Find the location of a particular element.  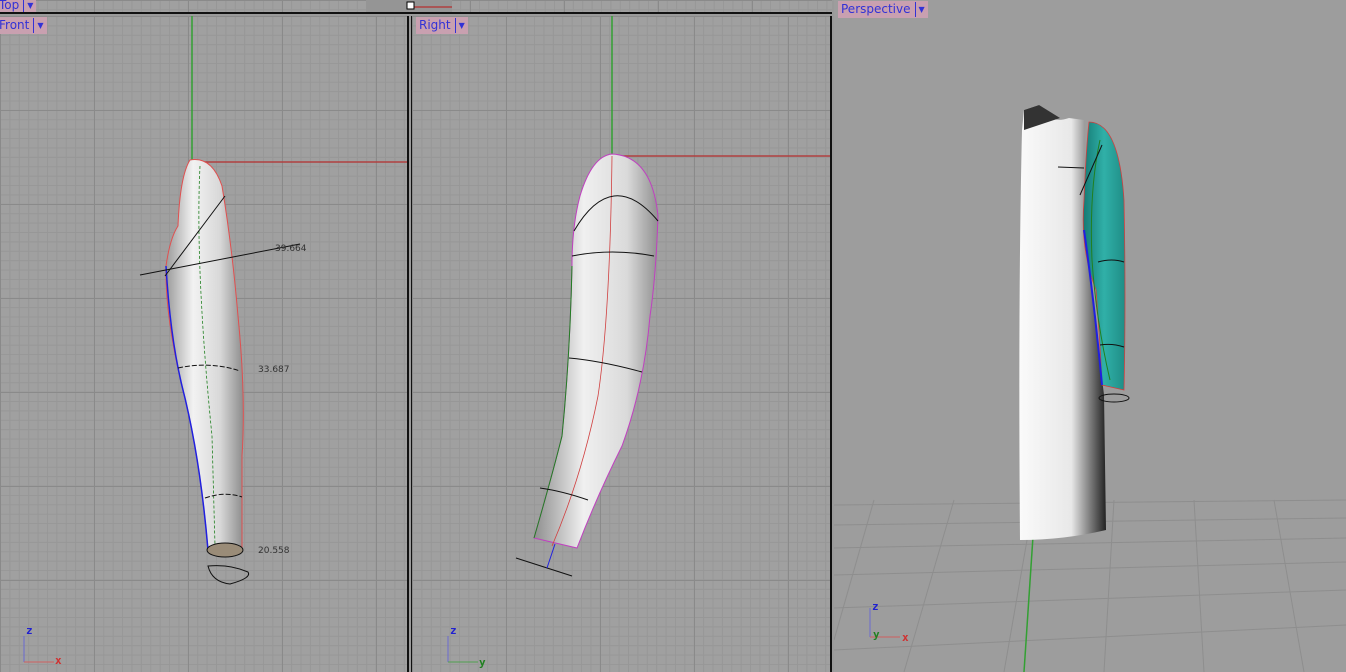

dimension-label: 39.664 is located at coordinates (291, 249).